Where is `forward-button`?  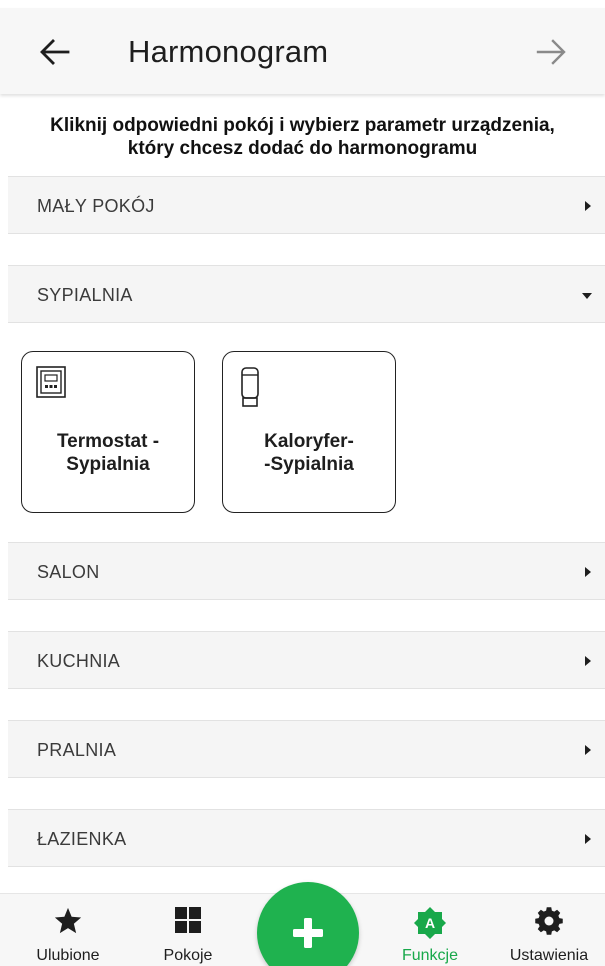
forward-button is located at coordinates (551, 52).